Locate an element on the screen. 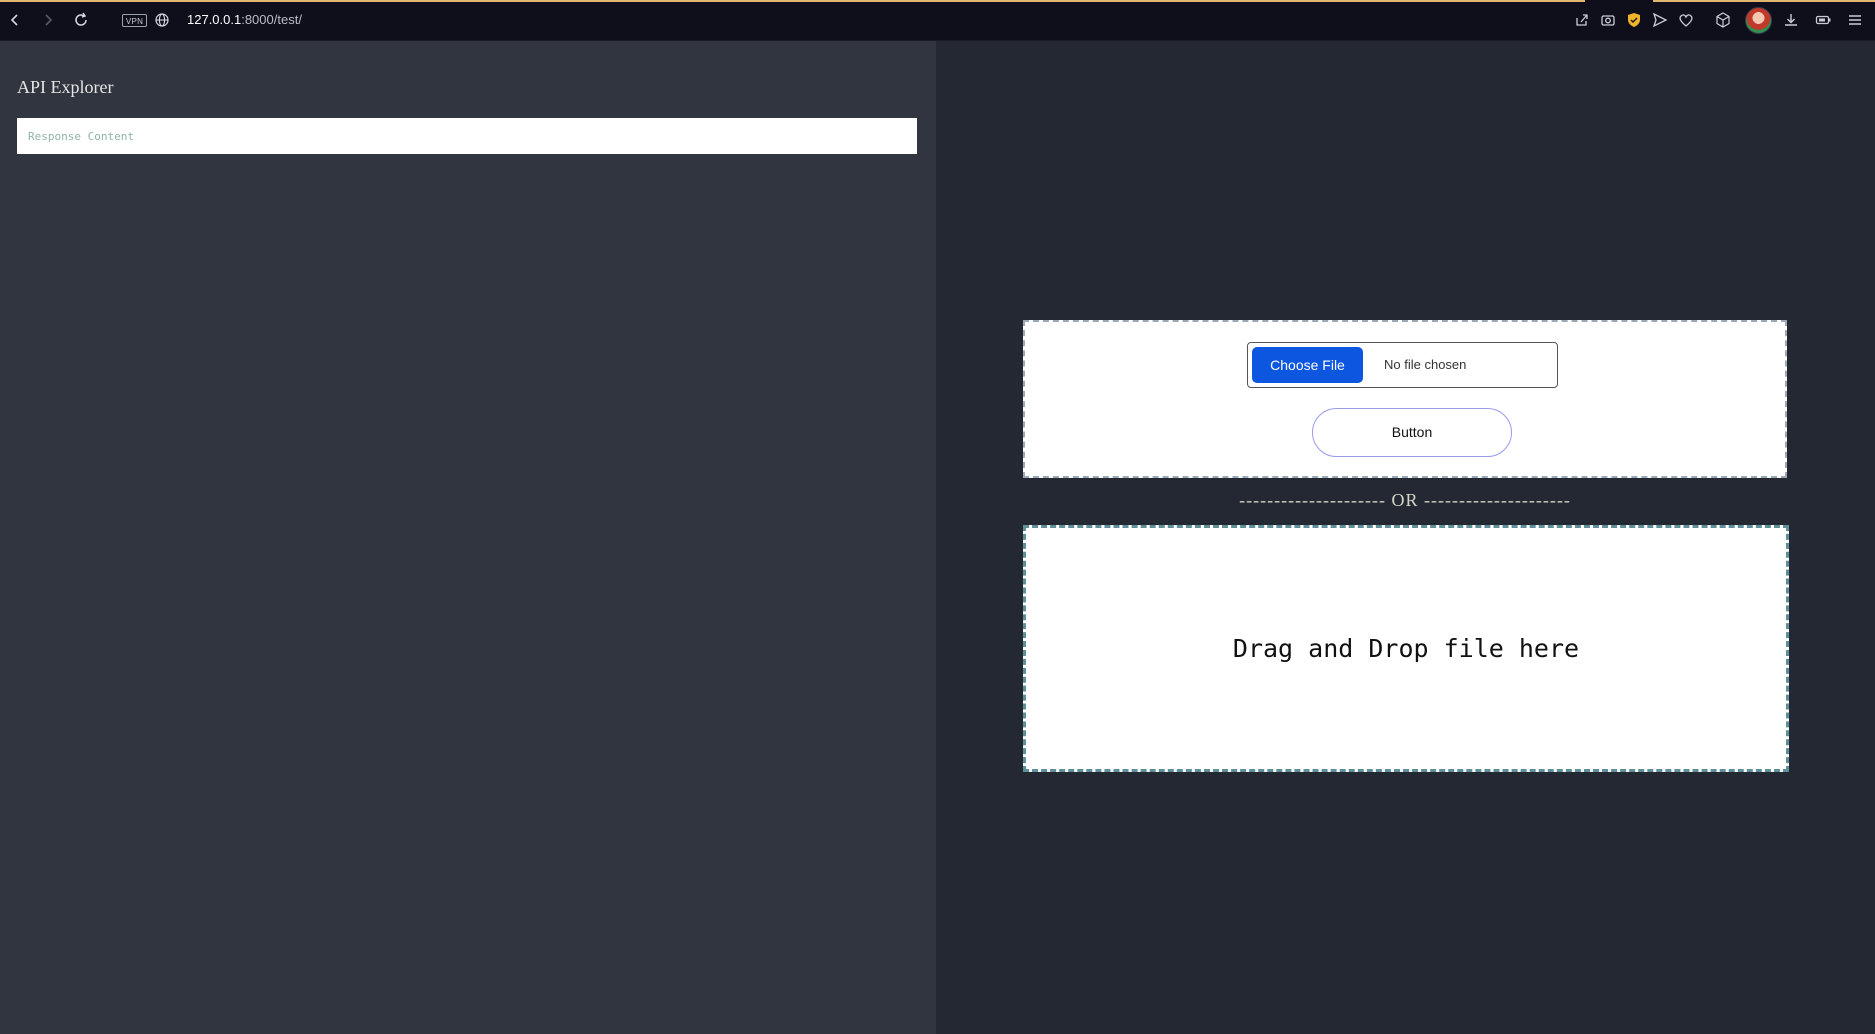 The height and width of the screenshot is (1034, 1875). url-path: :8000/test/ is located at coordinates (271, 19).